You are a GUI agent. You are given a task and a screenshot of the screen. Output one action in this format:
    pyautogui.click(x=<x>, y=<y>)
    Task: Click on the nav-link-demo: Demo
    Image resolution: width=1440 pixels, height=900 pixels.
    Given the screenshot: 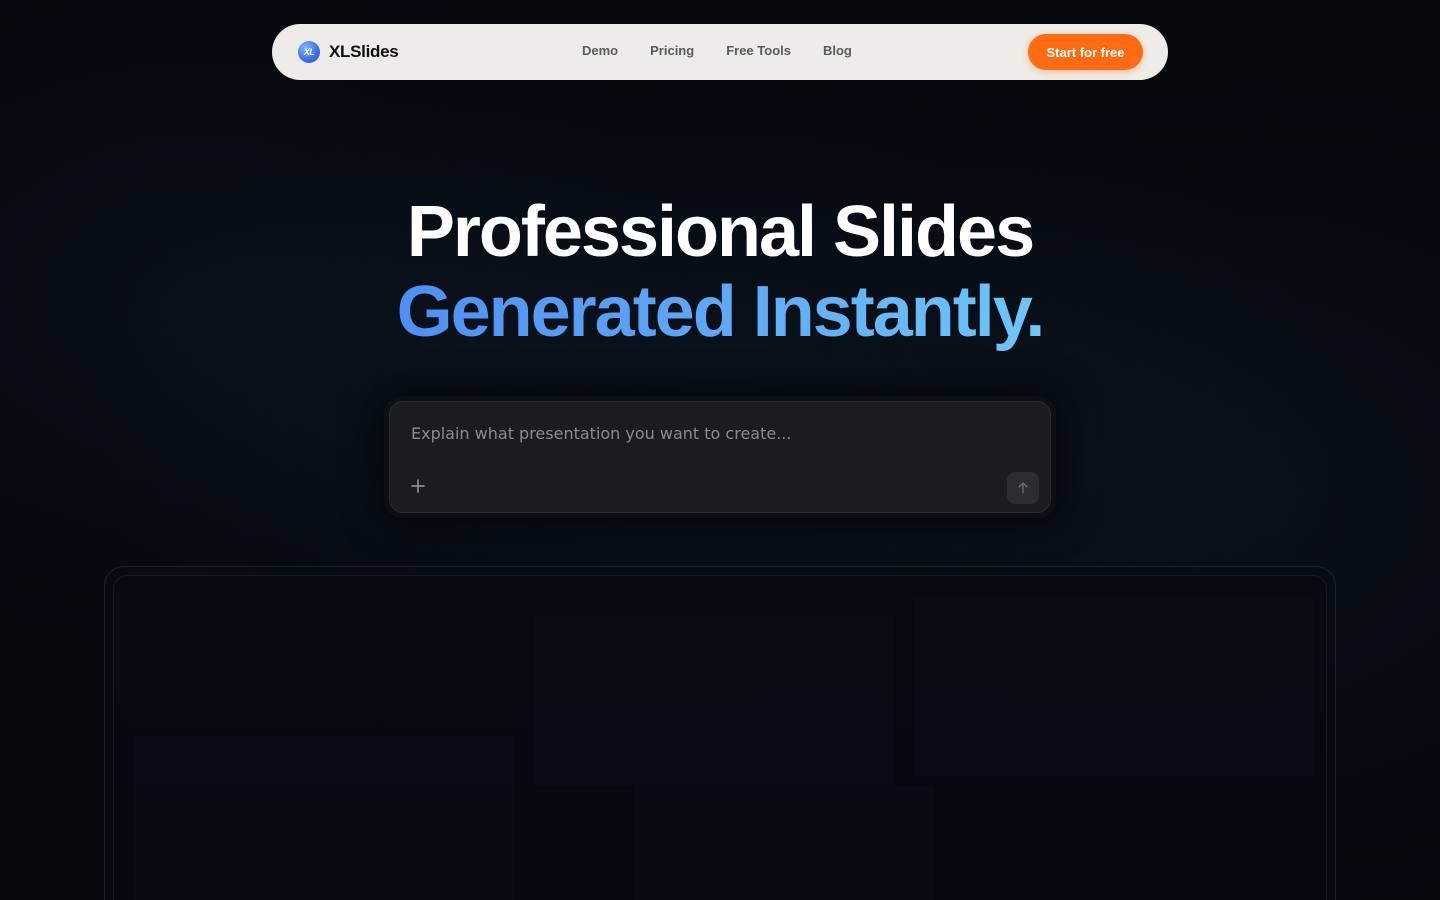 What is the action you would take?
    pyautogui.click(x=600, y=50)
    